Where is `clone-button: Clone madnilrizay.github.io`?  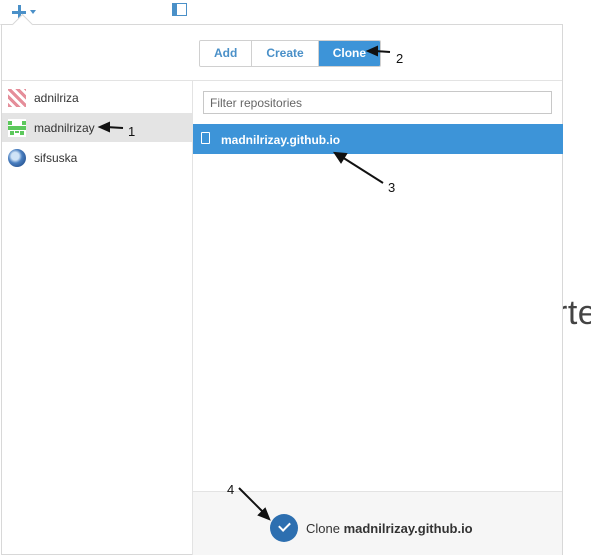
clone-button: Clone madnilrizay.github.io is located at coordinates (371, 528).